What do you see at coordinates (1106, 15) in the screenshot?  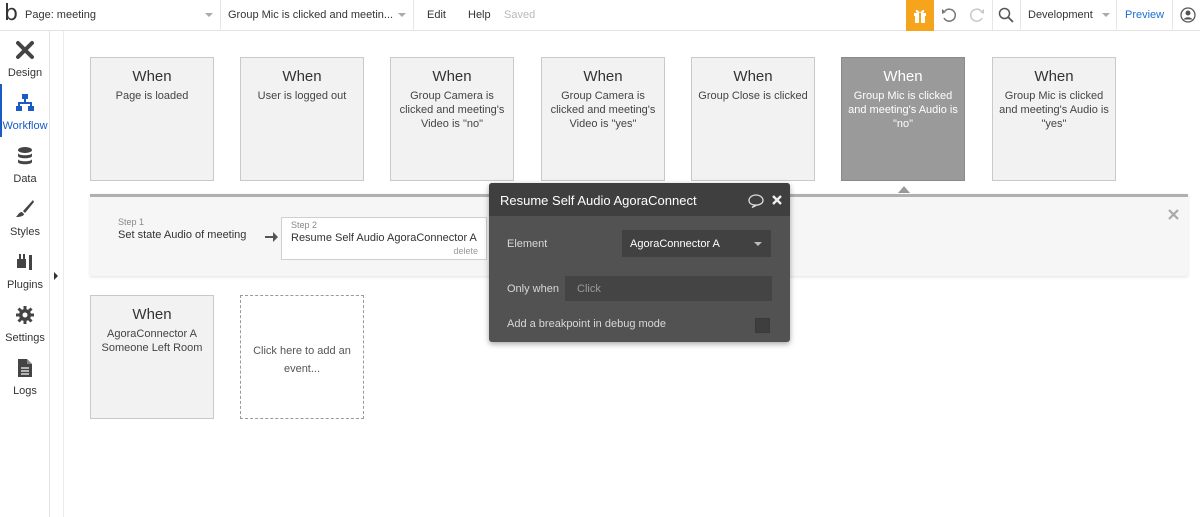 I see `environment-chevron-down-icon` at bounding box center [1106, 15].